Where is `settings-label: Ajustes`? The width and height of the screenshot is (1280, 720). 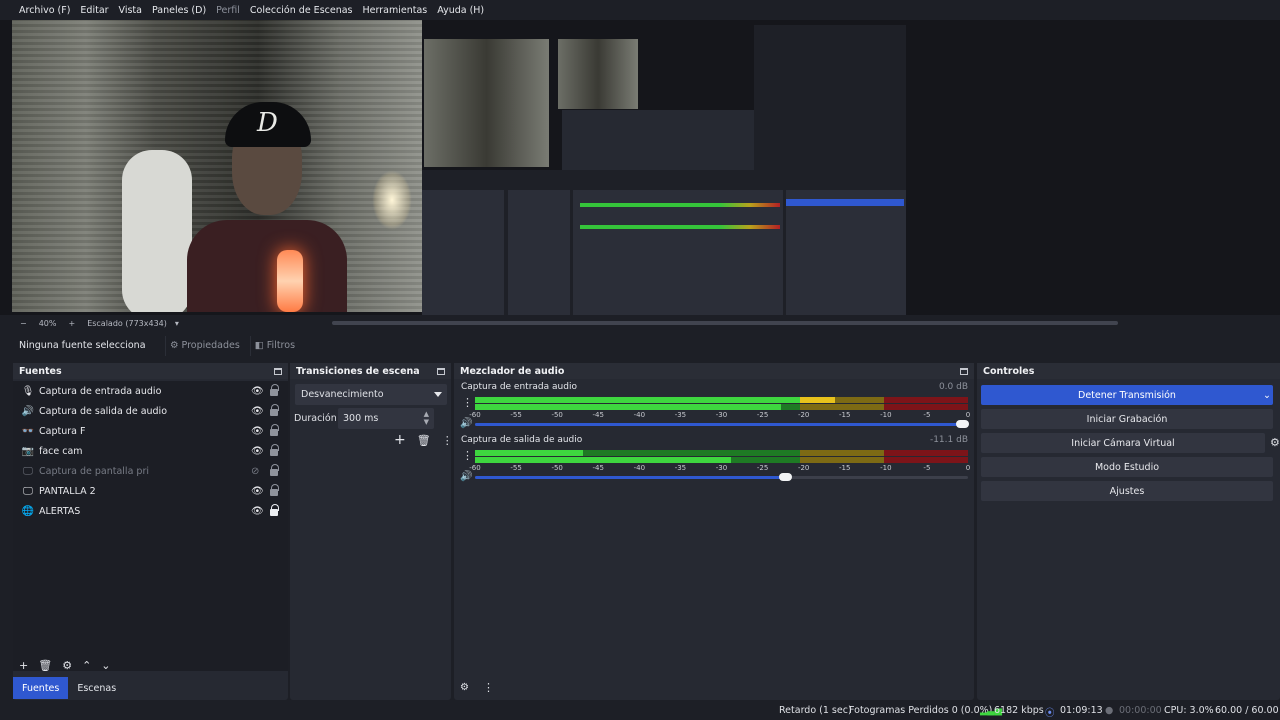
settings-label: Ajustes is located at coordinates (1127, 491).